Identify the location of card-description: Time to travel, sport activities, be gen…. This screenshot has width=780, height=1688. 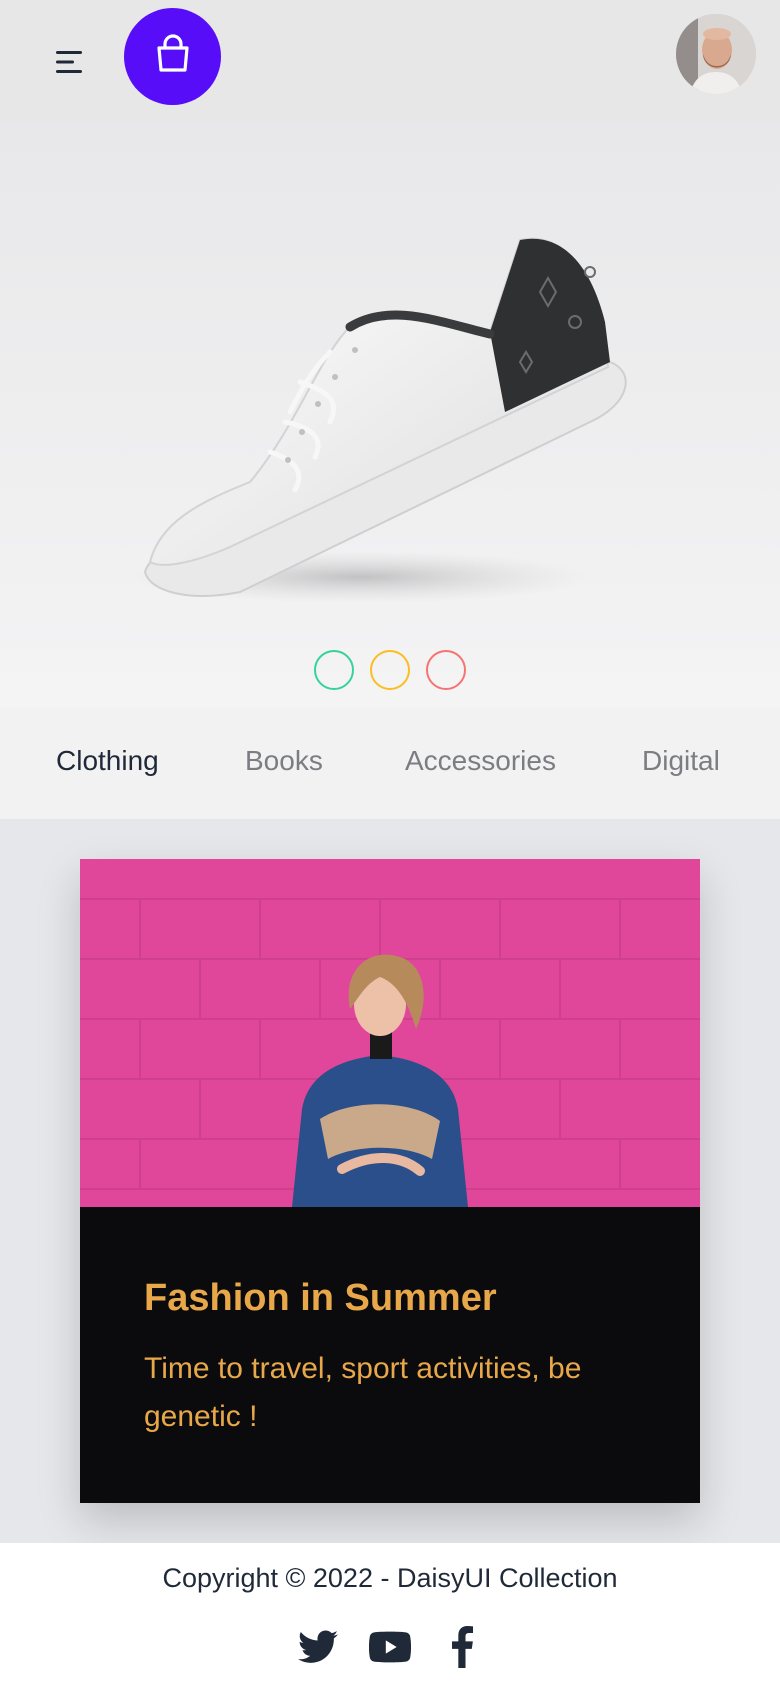
(363, 1392).